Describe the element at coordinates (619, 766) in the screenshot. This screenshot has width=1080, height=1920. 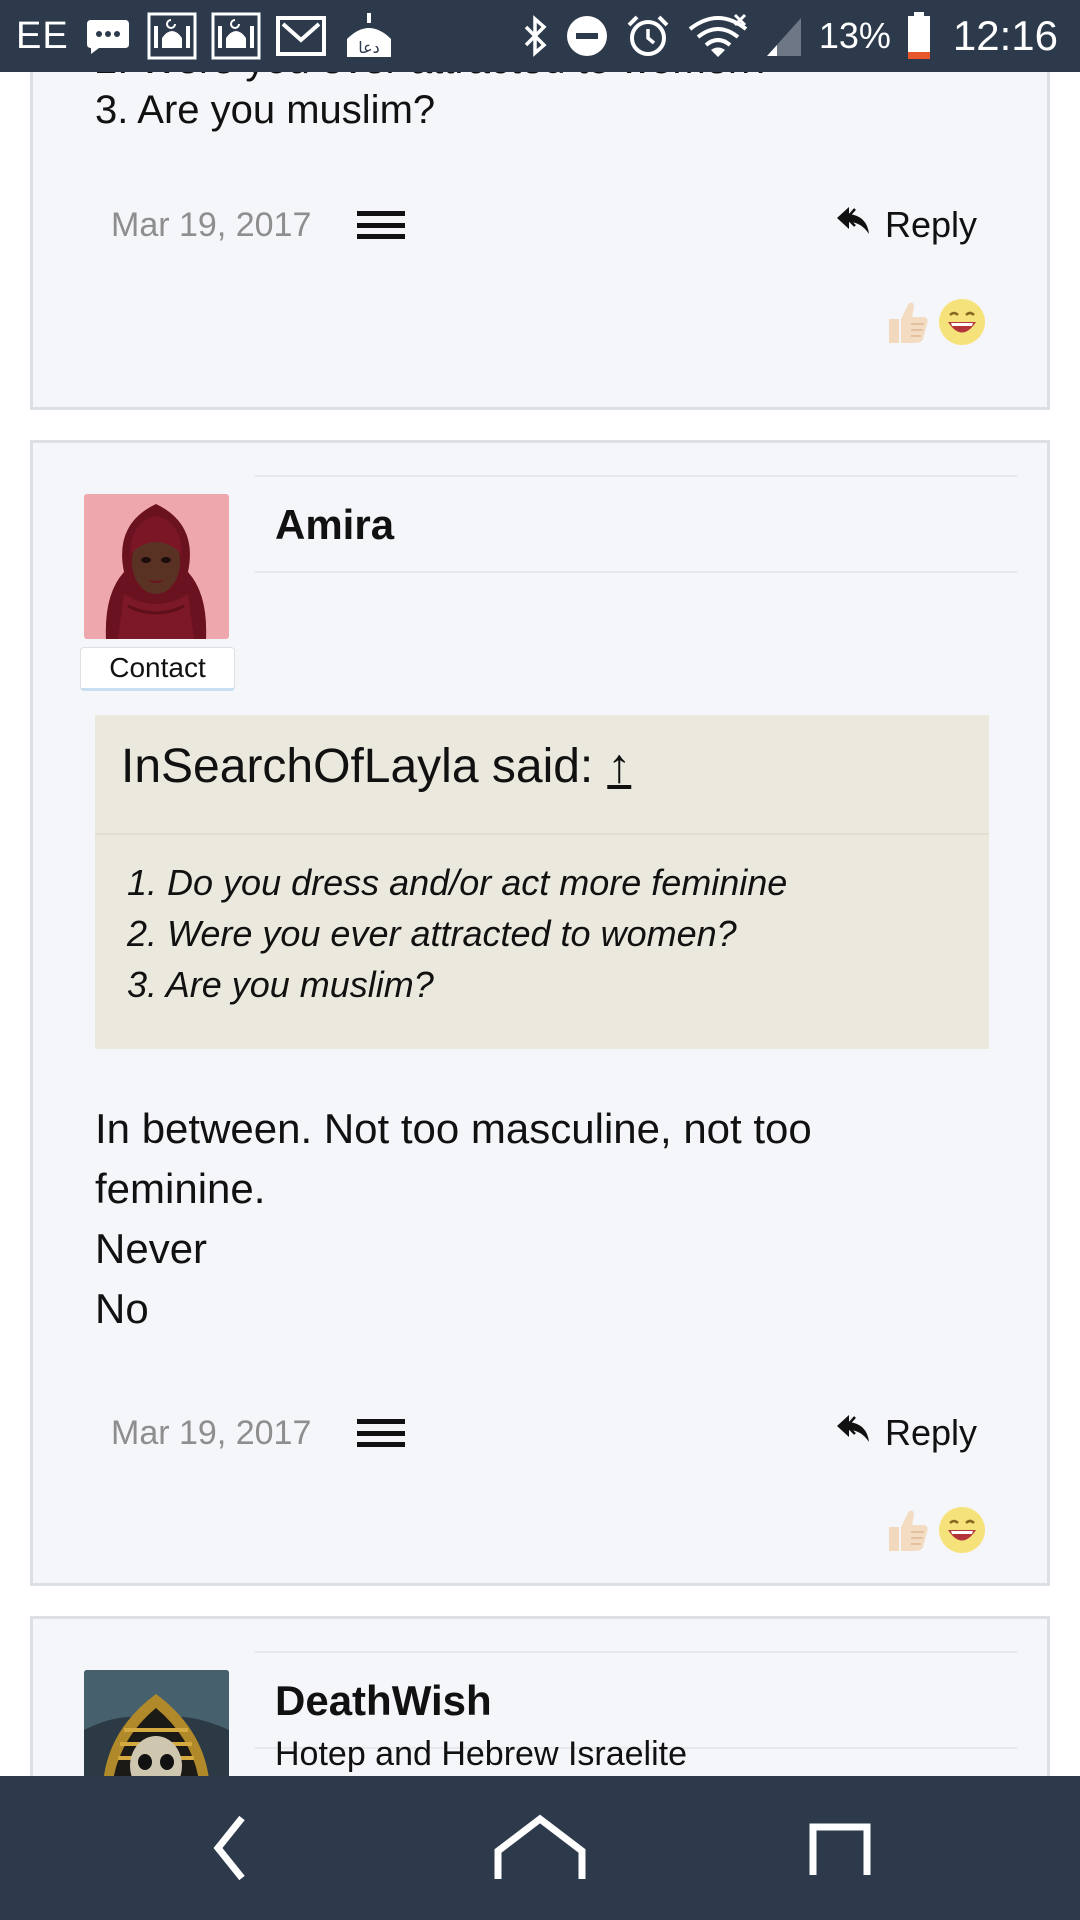
I see `quote-jump-link: ↑` at that location.